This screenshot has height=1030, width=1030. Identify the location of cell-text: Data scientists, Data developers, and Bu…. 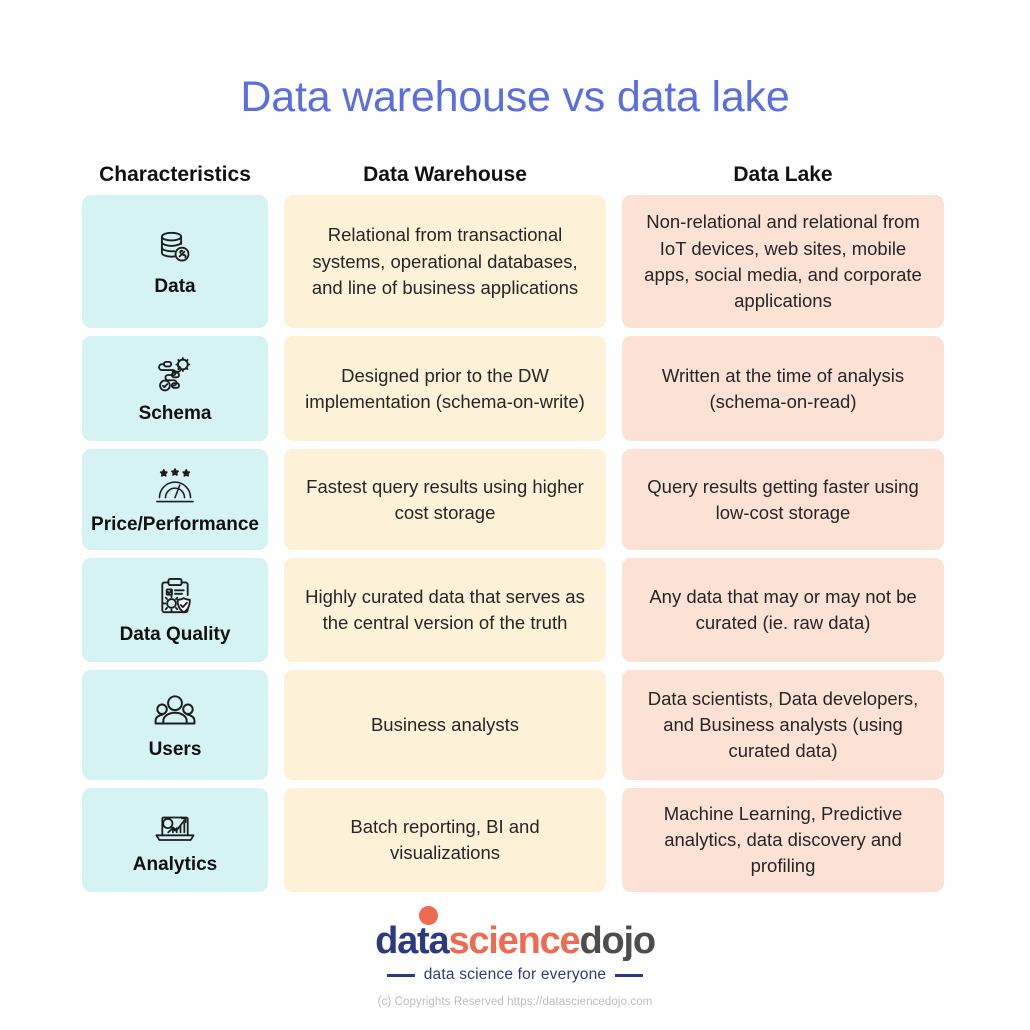
(783, 724).